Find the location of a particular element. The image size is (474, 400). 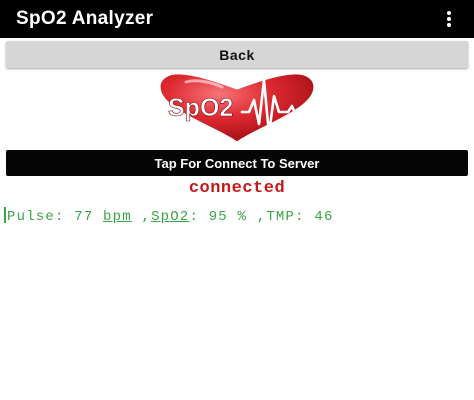

tmp-value: 46 is located at coordinates (324, 217).